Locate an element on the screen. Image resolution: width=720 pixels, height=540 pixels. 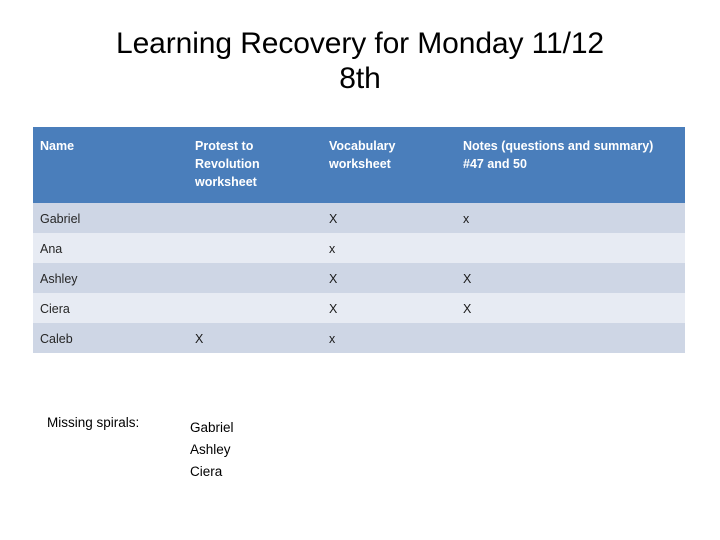
cell-name: Ashley is located at coordinates (110, 278).